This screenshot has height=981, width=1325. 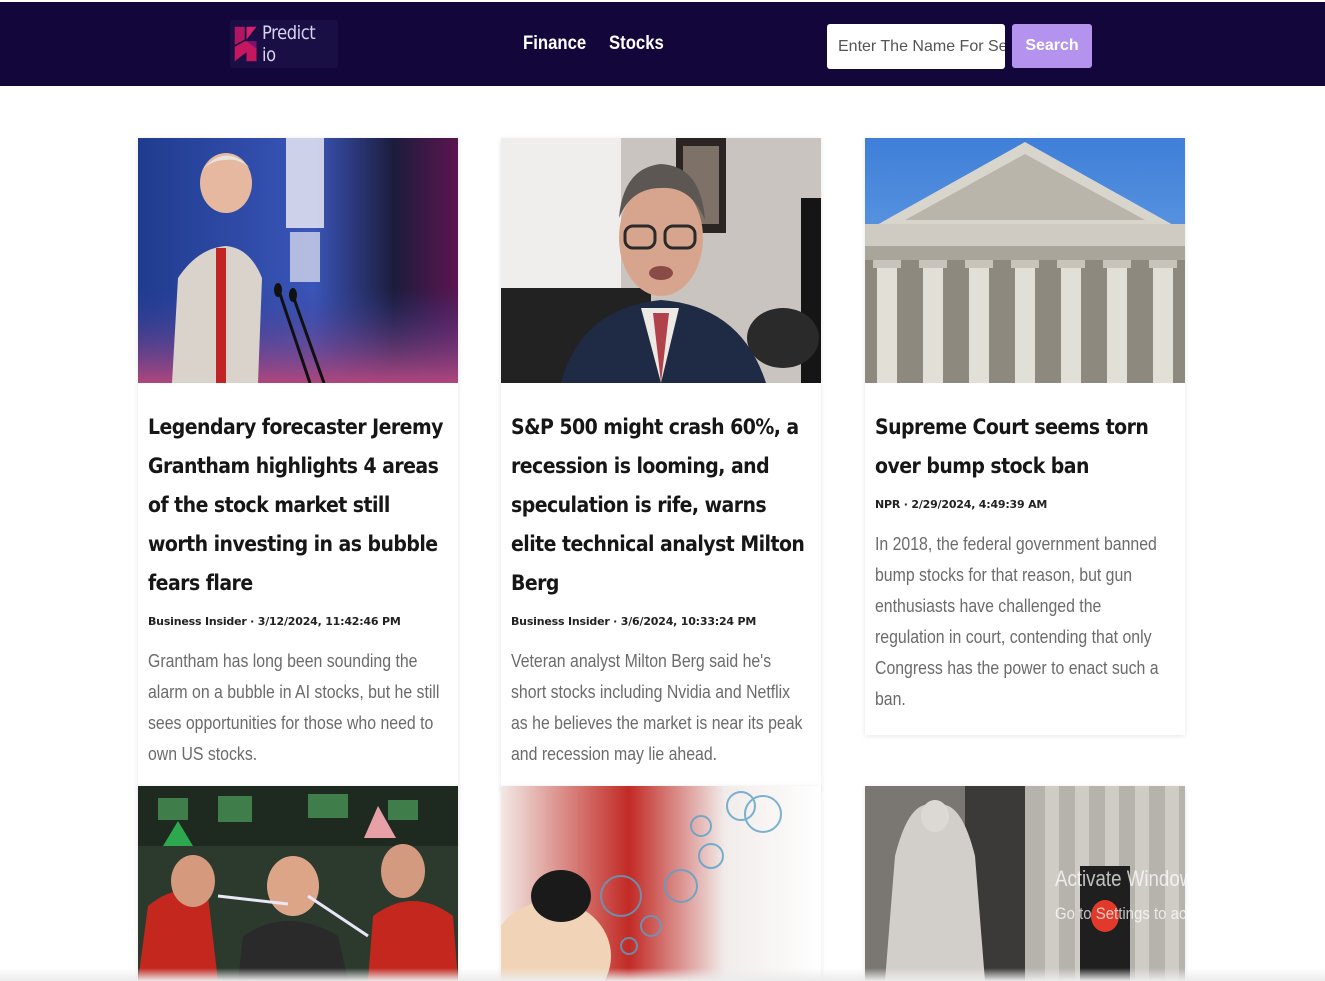 I want to click on article-meta: NPR · 2/29/2024, 4:49:39 AM, so click(x=961, y=504).